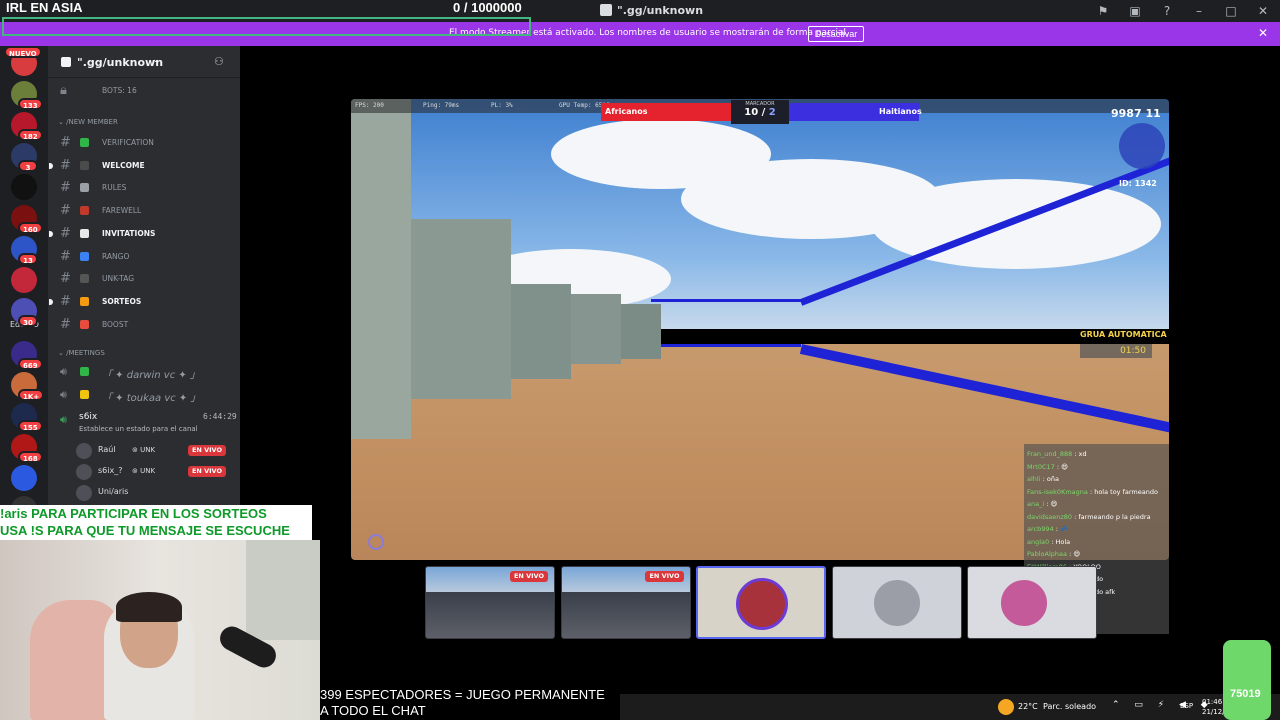 The image size is (1280, 720). I want to click on channel-label: BOOST, so click(115, 324).